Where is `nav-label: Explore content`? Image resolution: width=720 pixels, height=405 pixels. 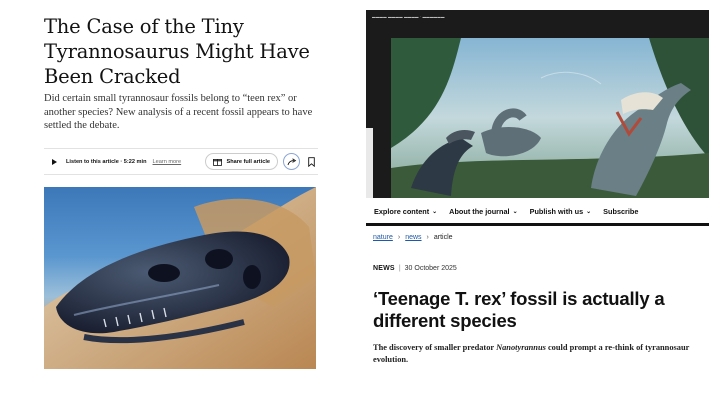
nav-label: Explore content is located at coordinates (402, 211).